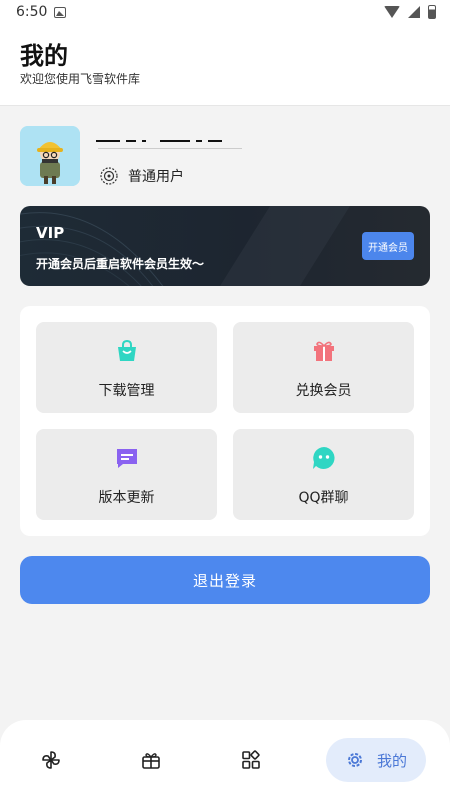  I want to click on apps-icon, so click(251, 759).